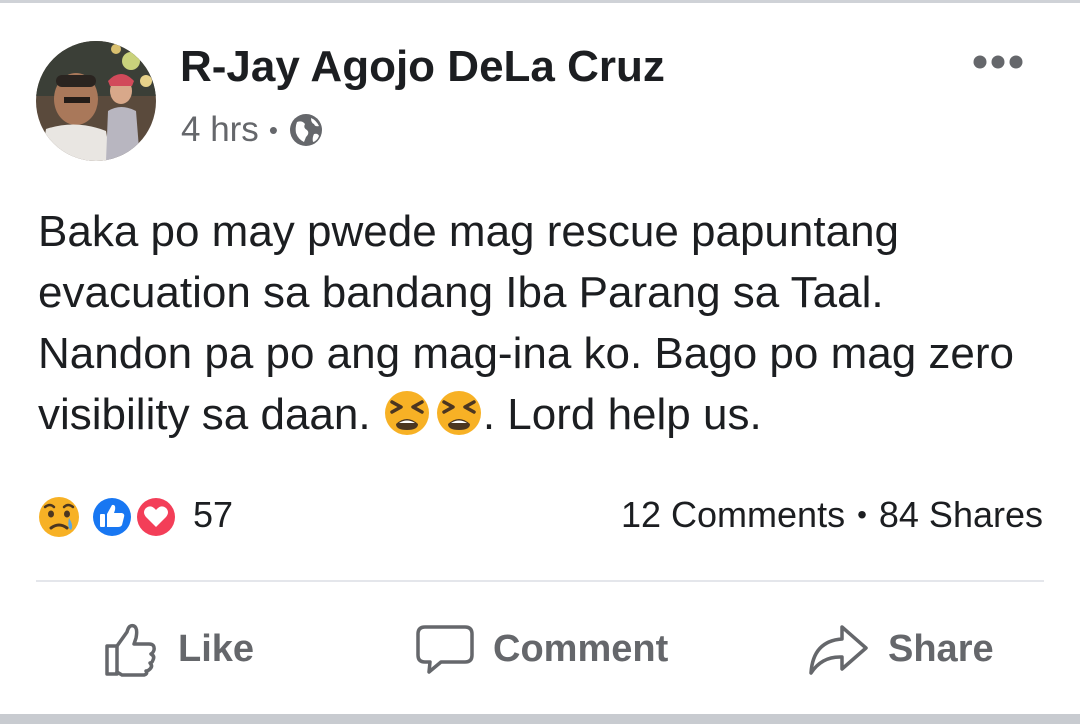  I want to click on globe-icon, so click(306, 130).